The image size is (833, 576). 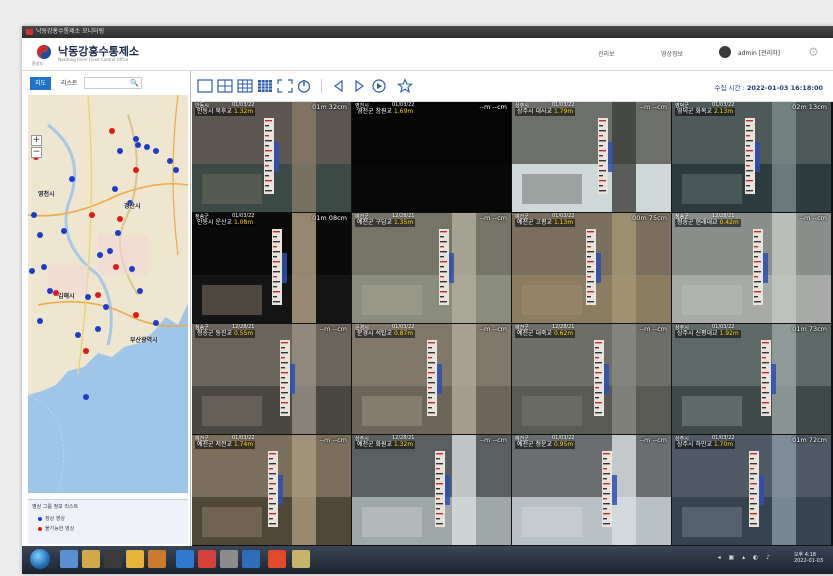 I want to click on system-tray-icons: ◂ ▣ ▴ ◐ ♪, so click(x=745, y=557).